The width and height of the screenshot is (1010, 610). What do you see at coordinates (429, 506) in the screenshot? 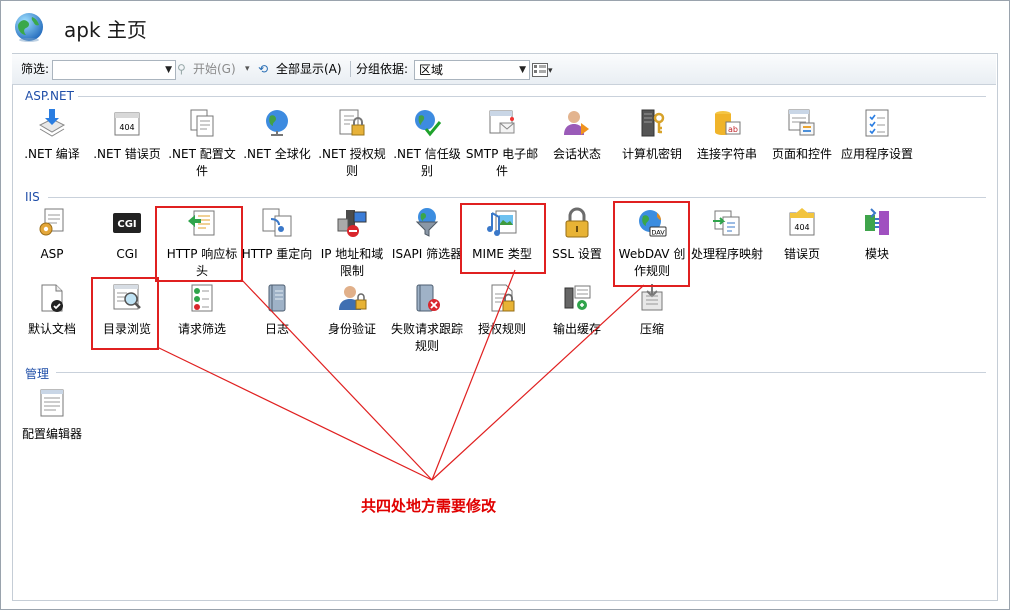
I see `annotation-note: 共四处地方需要修改` at bounding box center [429, 506].